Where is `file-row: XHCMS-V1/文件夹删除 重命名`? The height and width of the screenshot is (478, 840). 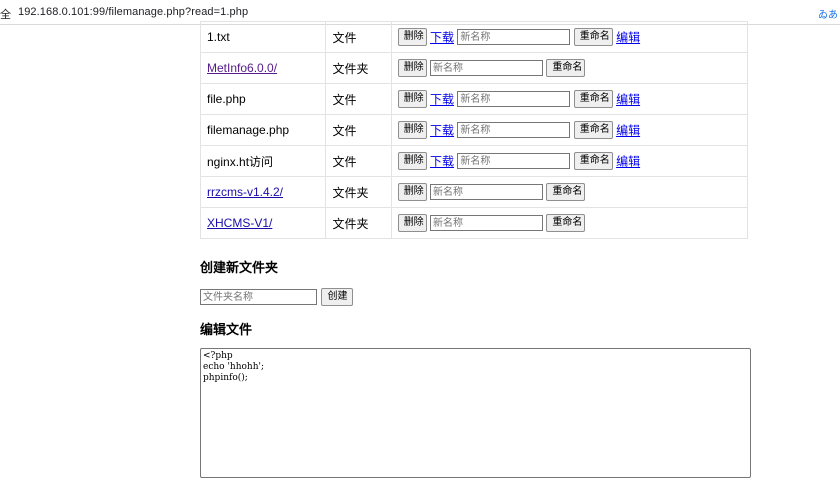
file-row: XHCMS-V1/文件夹删除 重命名 is located at coordinates (474, 223).